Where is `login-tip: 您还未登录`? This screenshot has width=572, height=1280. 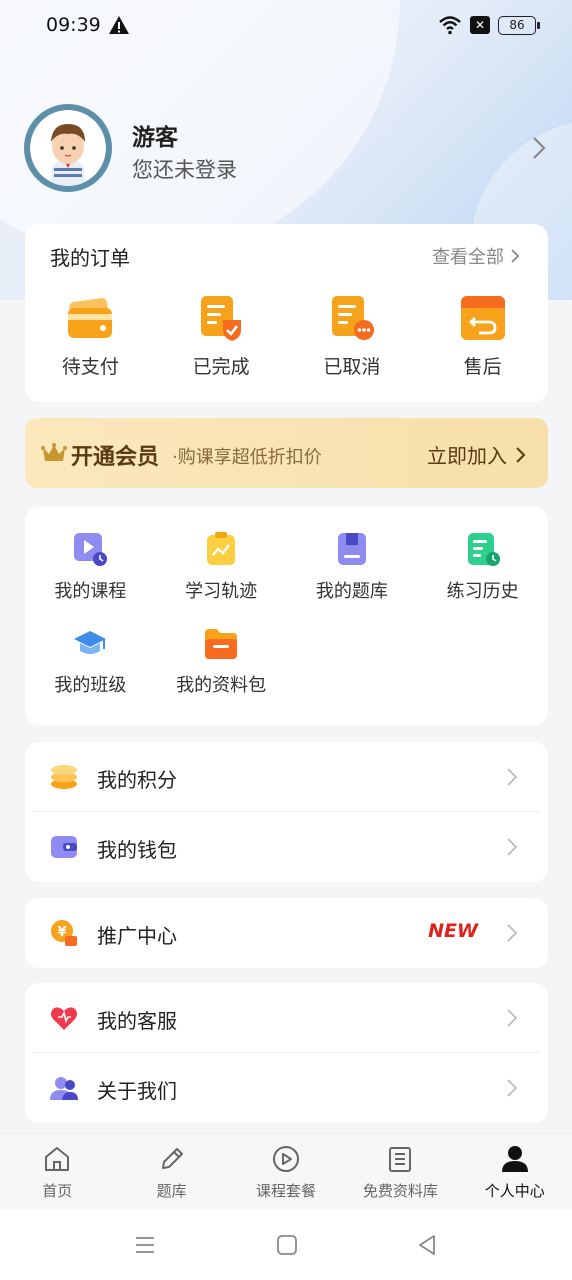
login-tip: 您还未登录 is located at coordinates (184, 169).